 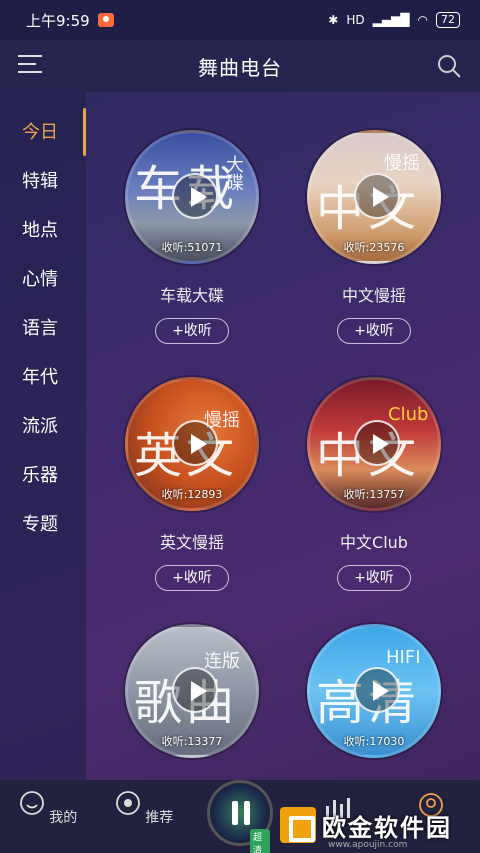 I want to click on station-card: 英文 慢摇 收听:12893 英文慢摇 +收听, so click(x=192, y=484).